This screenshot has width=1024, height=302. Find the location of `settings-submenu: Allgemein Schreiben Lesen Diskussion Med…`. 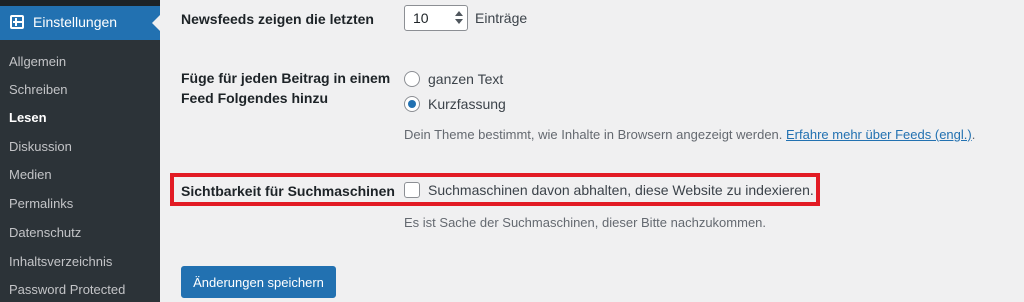

settings-submenu: Allgemein Schreiben Lesen Diskussion Med… is located at coordinates (80, 171).